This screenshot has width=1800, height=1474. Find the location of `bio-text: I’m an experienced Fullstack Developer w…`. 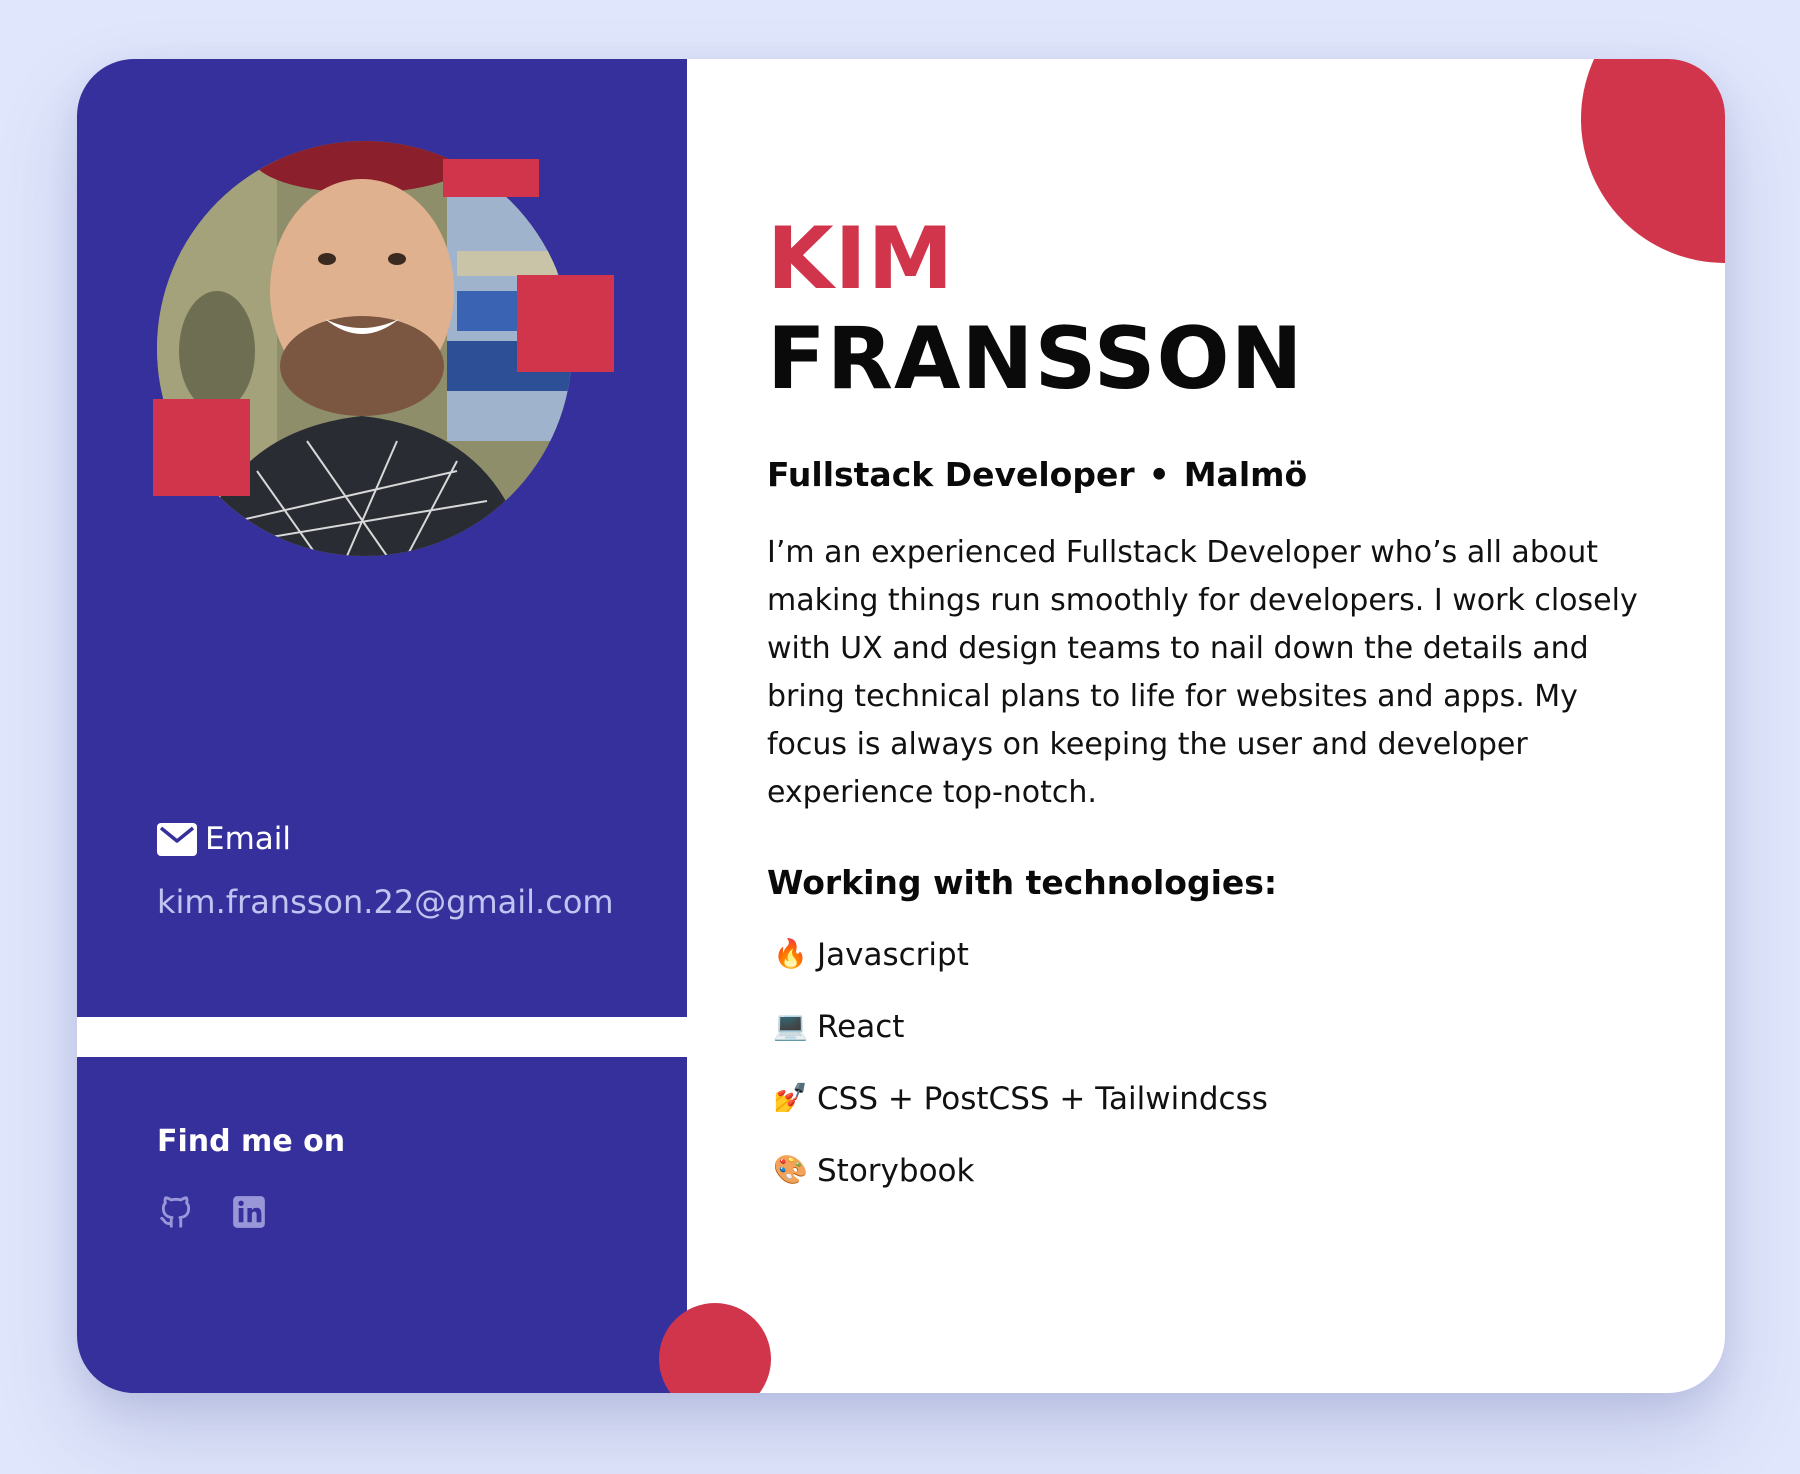

bio-text: I’m an experienced Fullstack Developer w… is located at coordinates (1202, 672).